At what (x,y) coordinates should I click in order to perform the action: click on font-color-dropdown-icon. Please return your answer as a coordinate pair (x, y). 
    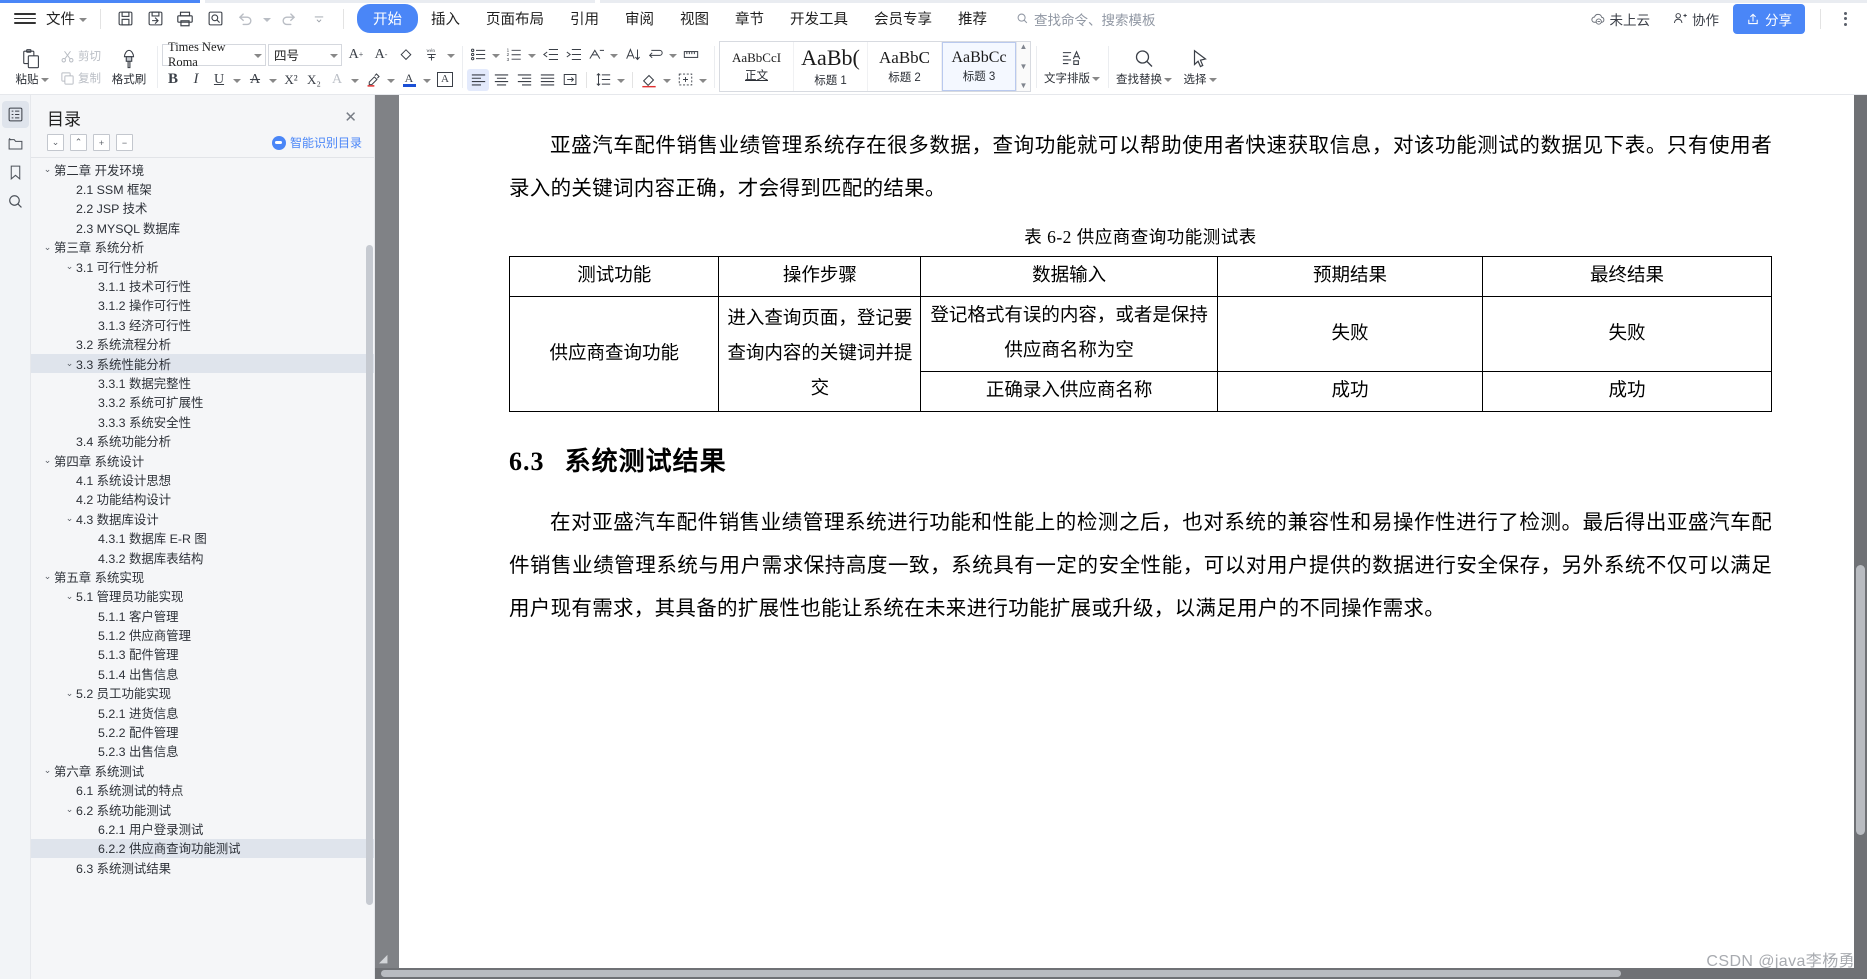
    Looking at the image, I should click on (427, 80).